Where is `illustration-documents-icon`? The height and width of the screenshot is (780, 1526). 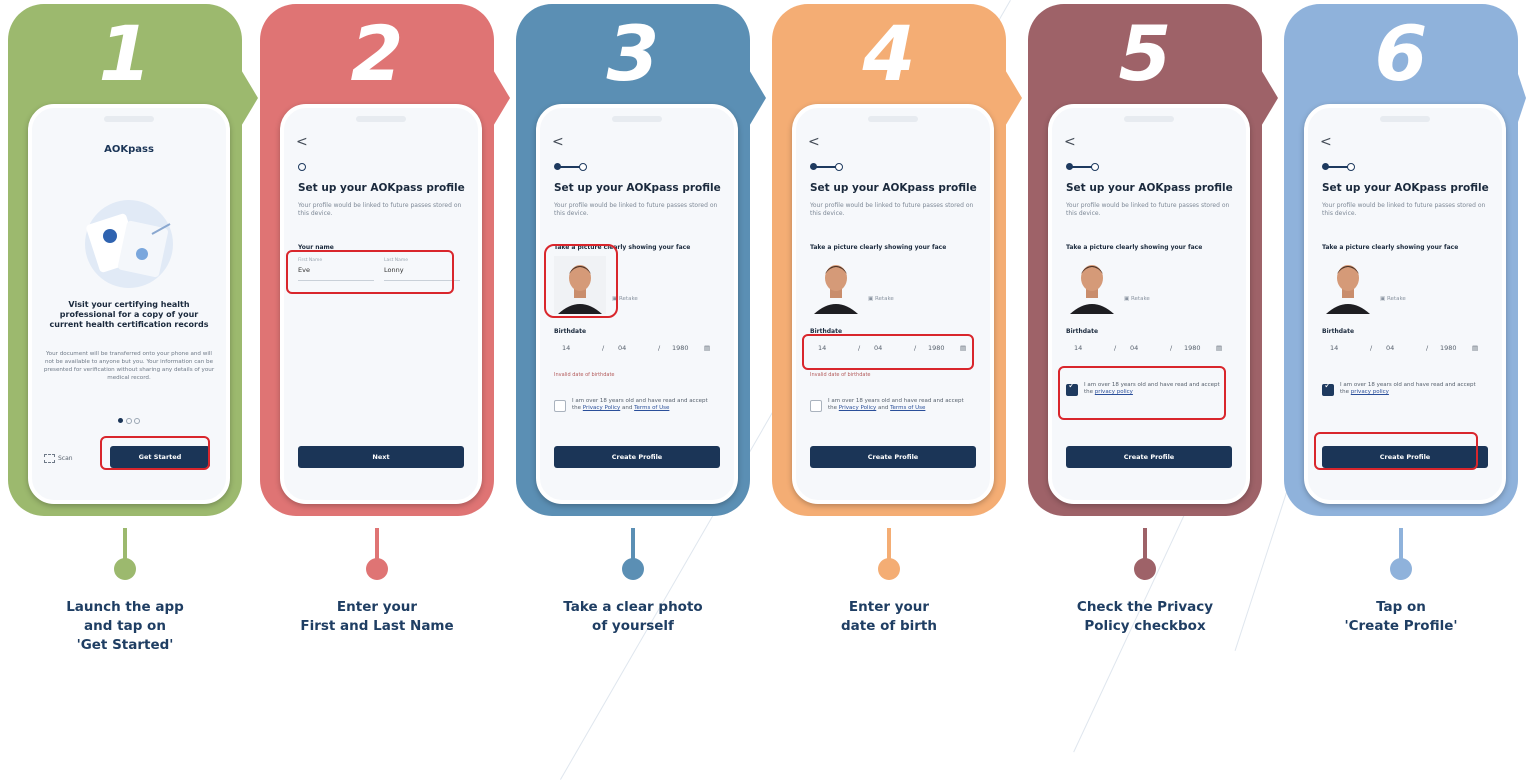 illustration-documents-icon is located at coordinates (129, 242).